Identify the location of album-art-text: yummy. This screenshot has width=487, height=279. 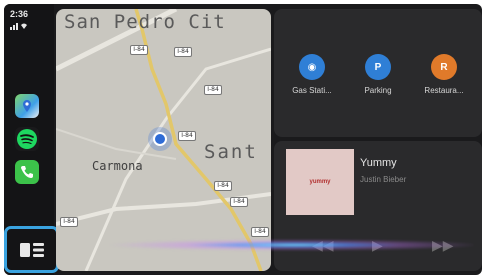
(320, 182).